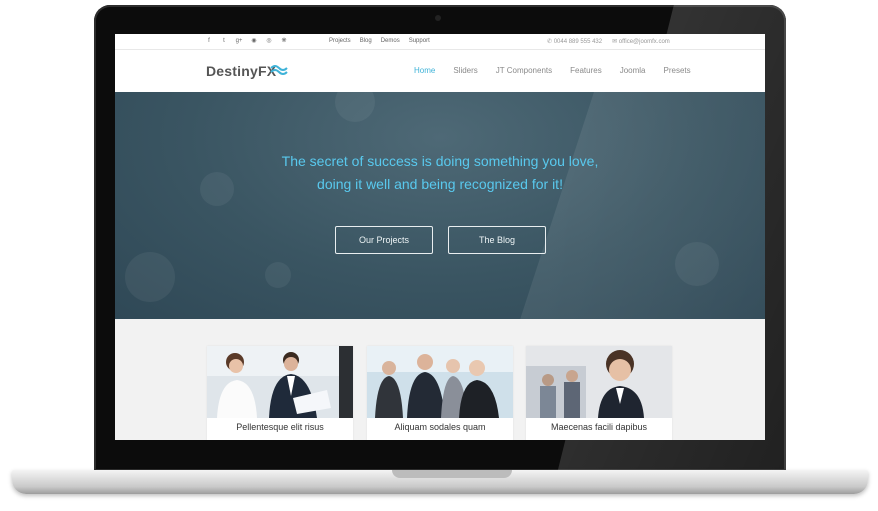  I want to click on contact-info: ✆ 0044 889 555 432 ✉ office@joomfx.com, so click(608, 41).